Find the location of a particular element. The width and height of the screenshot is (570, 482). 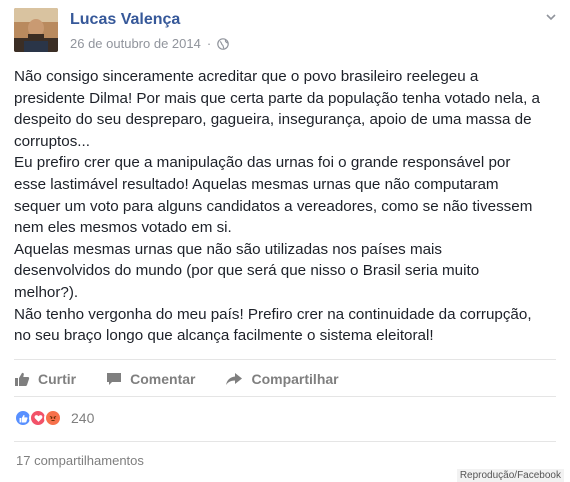

share-arrow-icon is located at coordinates (234, 379).